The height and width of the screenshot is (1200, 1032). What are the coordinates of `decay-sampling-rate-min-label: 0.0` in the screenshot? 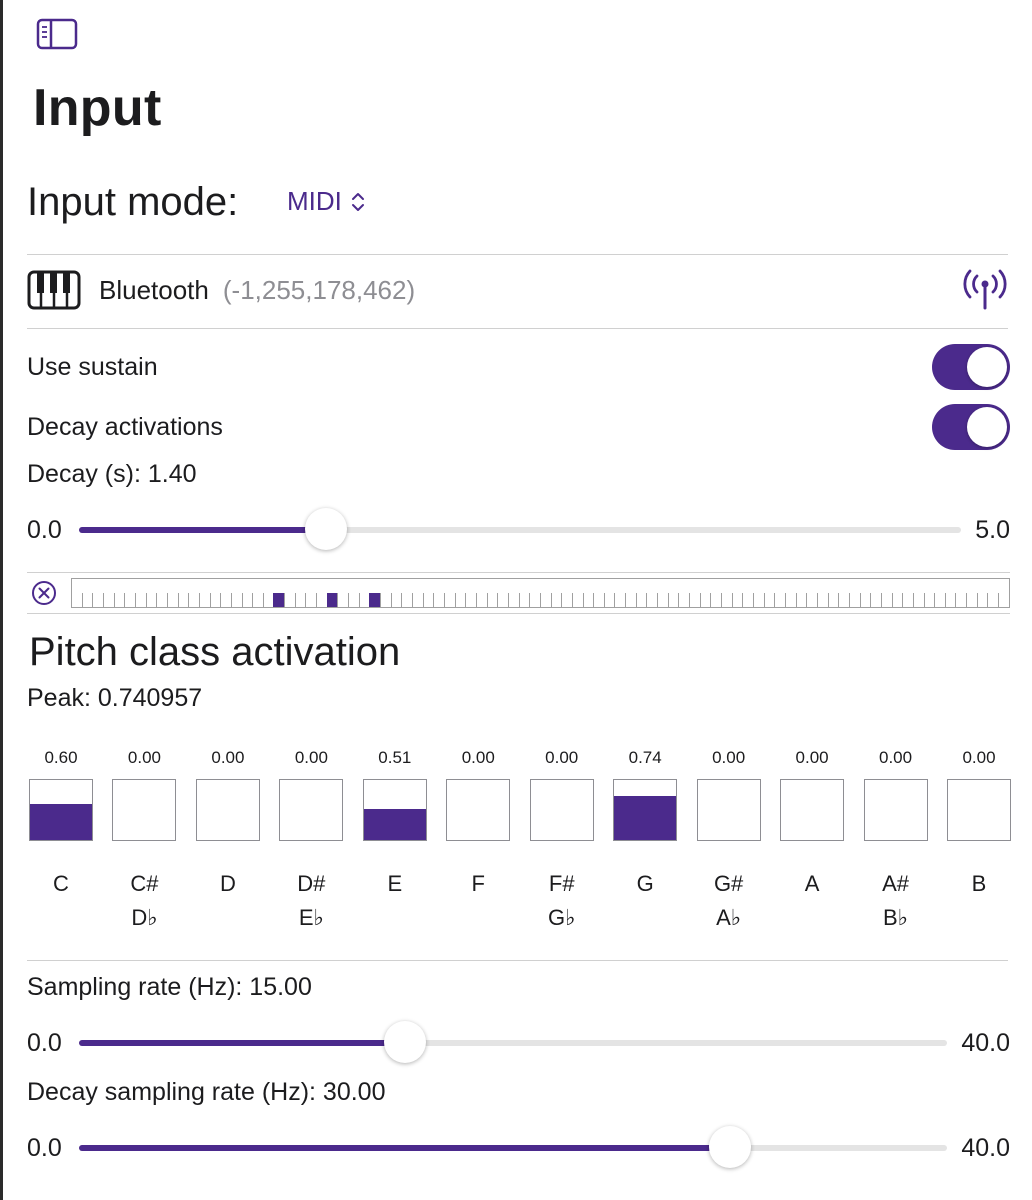 It's located at (44, 1147).